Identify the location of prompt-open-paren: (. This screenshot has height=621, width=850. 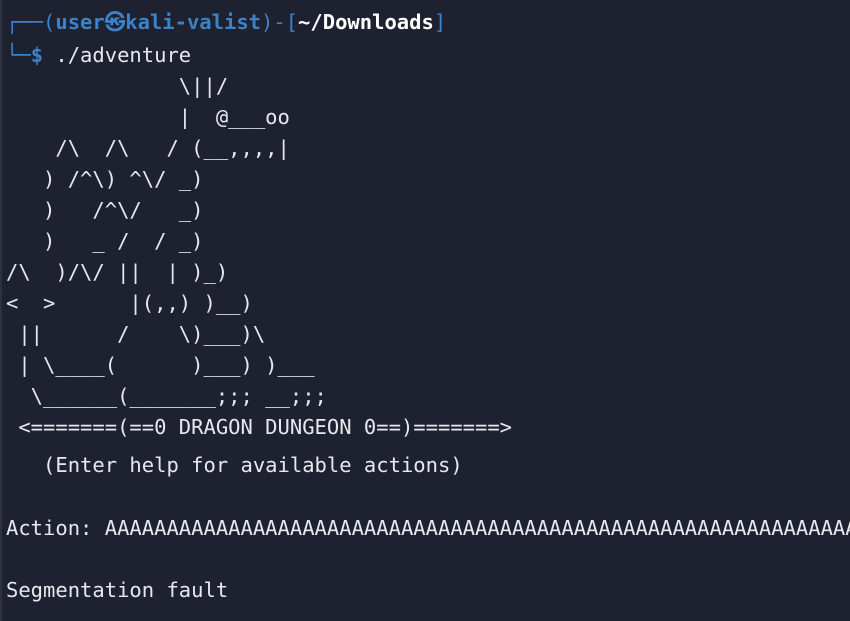
(49, 22).